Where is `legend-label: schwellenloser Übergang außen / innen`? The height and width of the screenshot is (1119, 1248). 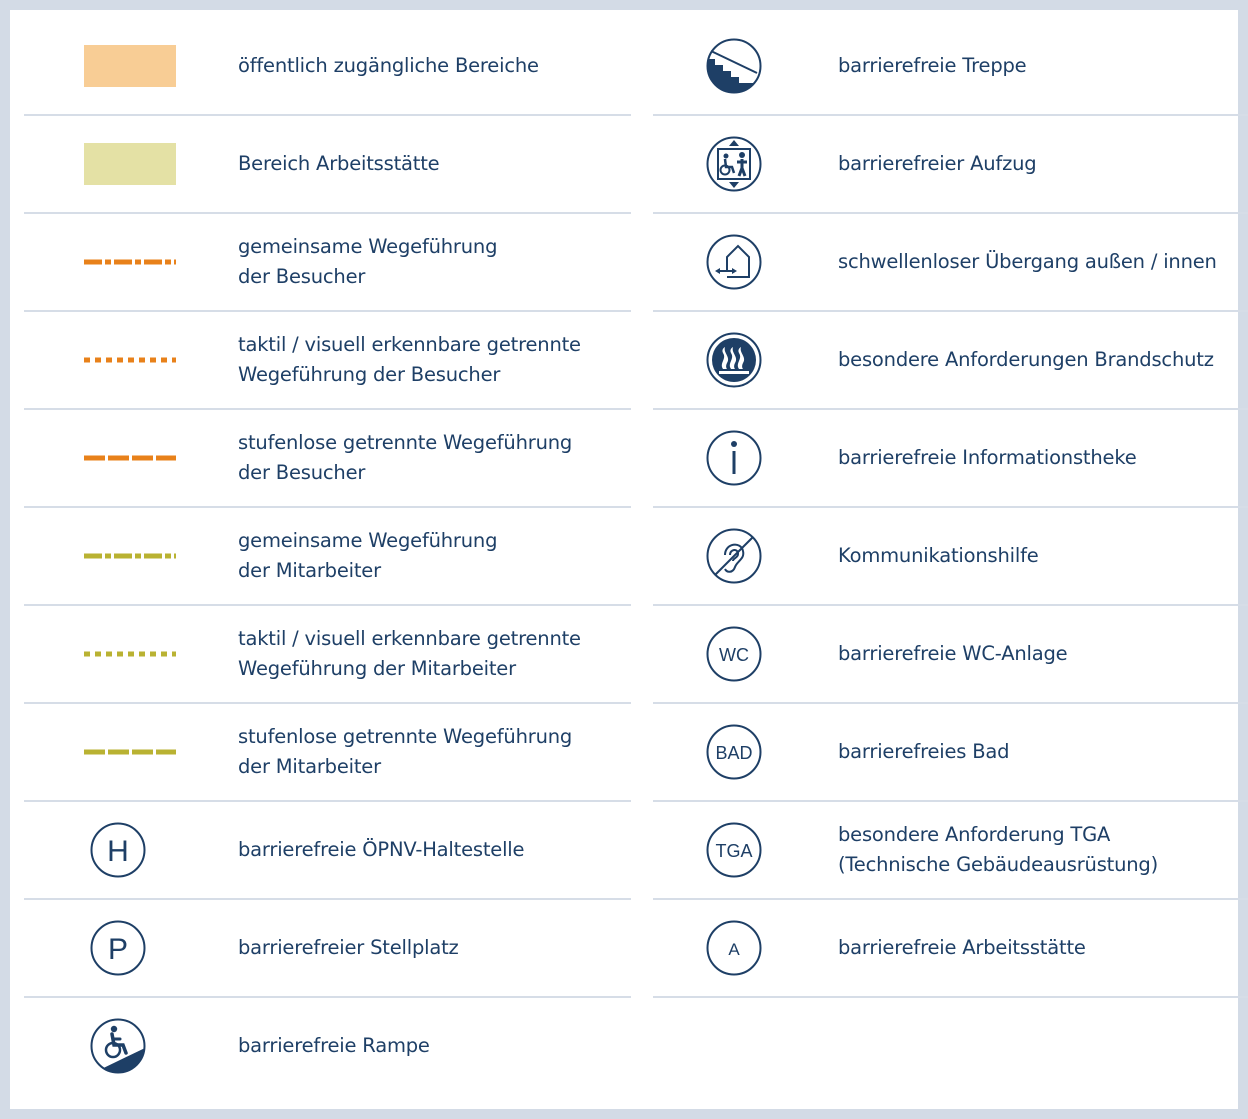 legend-label: schwellenloser Übergang außen / innen is located at coordinates (1027, 261).